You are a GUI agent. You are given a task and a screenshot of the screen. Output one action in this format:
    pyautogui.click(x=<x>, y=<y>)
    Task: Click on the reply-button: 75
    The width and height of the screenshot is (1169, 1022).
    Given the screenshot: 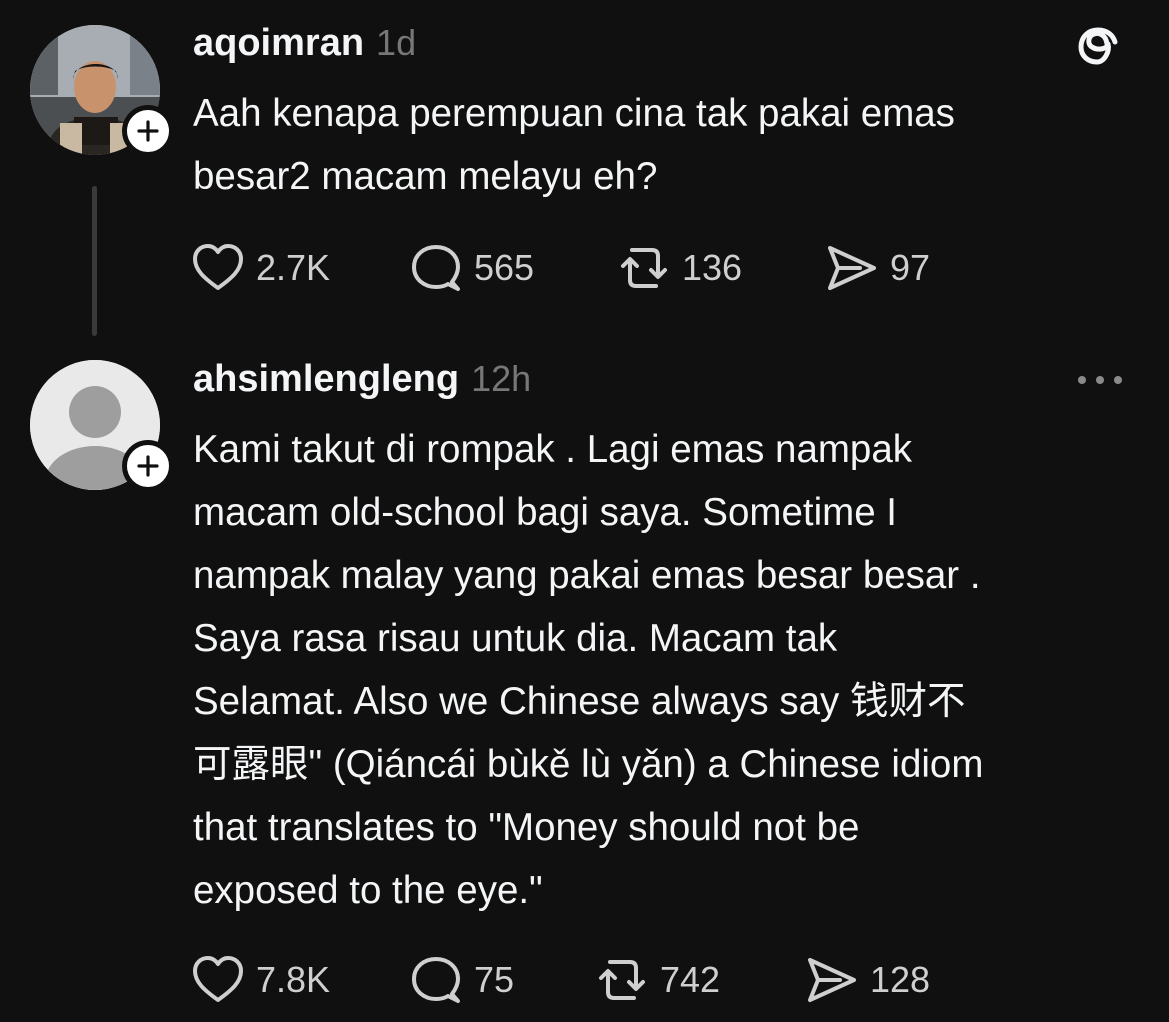 What is the action you would take?
    pyautogui.click(x=501, y=980)
    